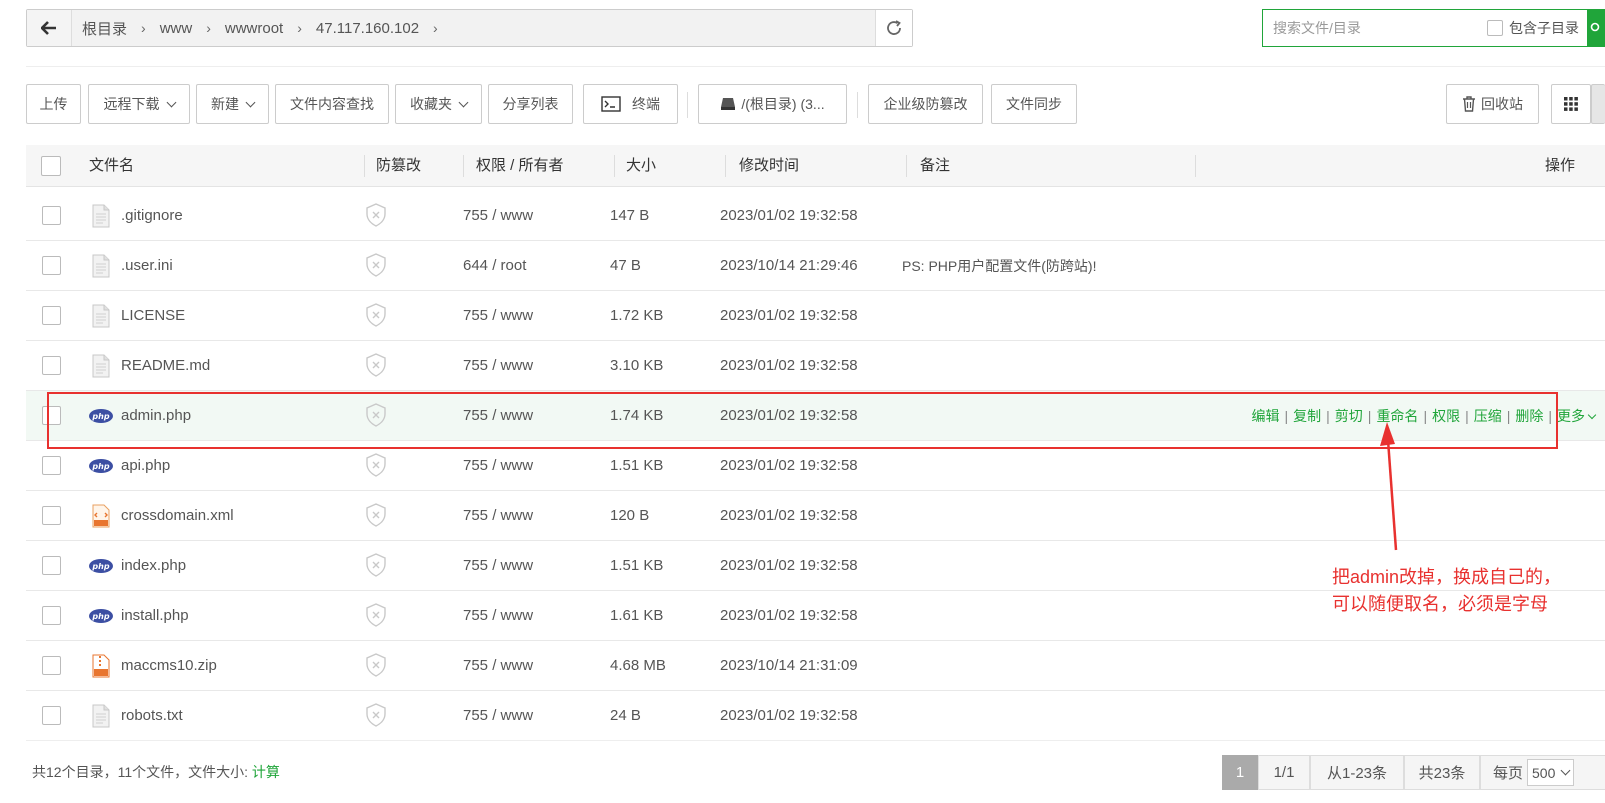 This screenshot has width=1605, height=803. Describe the element at coordinates (637, 565) in the screenshot. I see `file-size: 1.51 KB` at that location.